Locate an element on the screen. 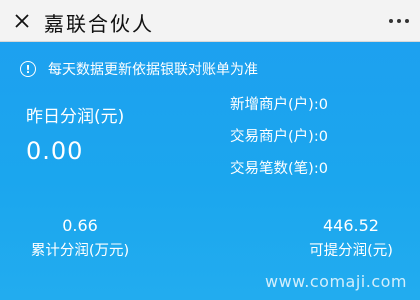 The height and width of the screenshot is (300, 420). close-icon is located at coordinates (22, 21).